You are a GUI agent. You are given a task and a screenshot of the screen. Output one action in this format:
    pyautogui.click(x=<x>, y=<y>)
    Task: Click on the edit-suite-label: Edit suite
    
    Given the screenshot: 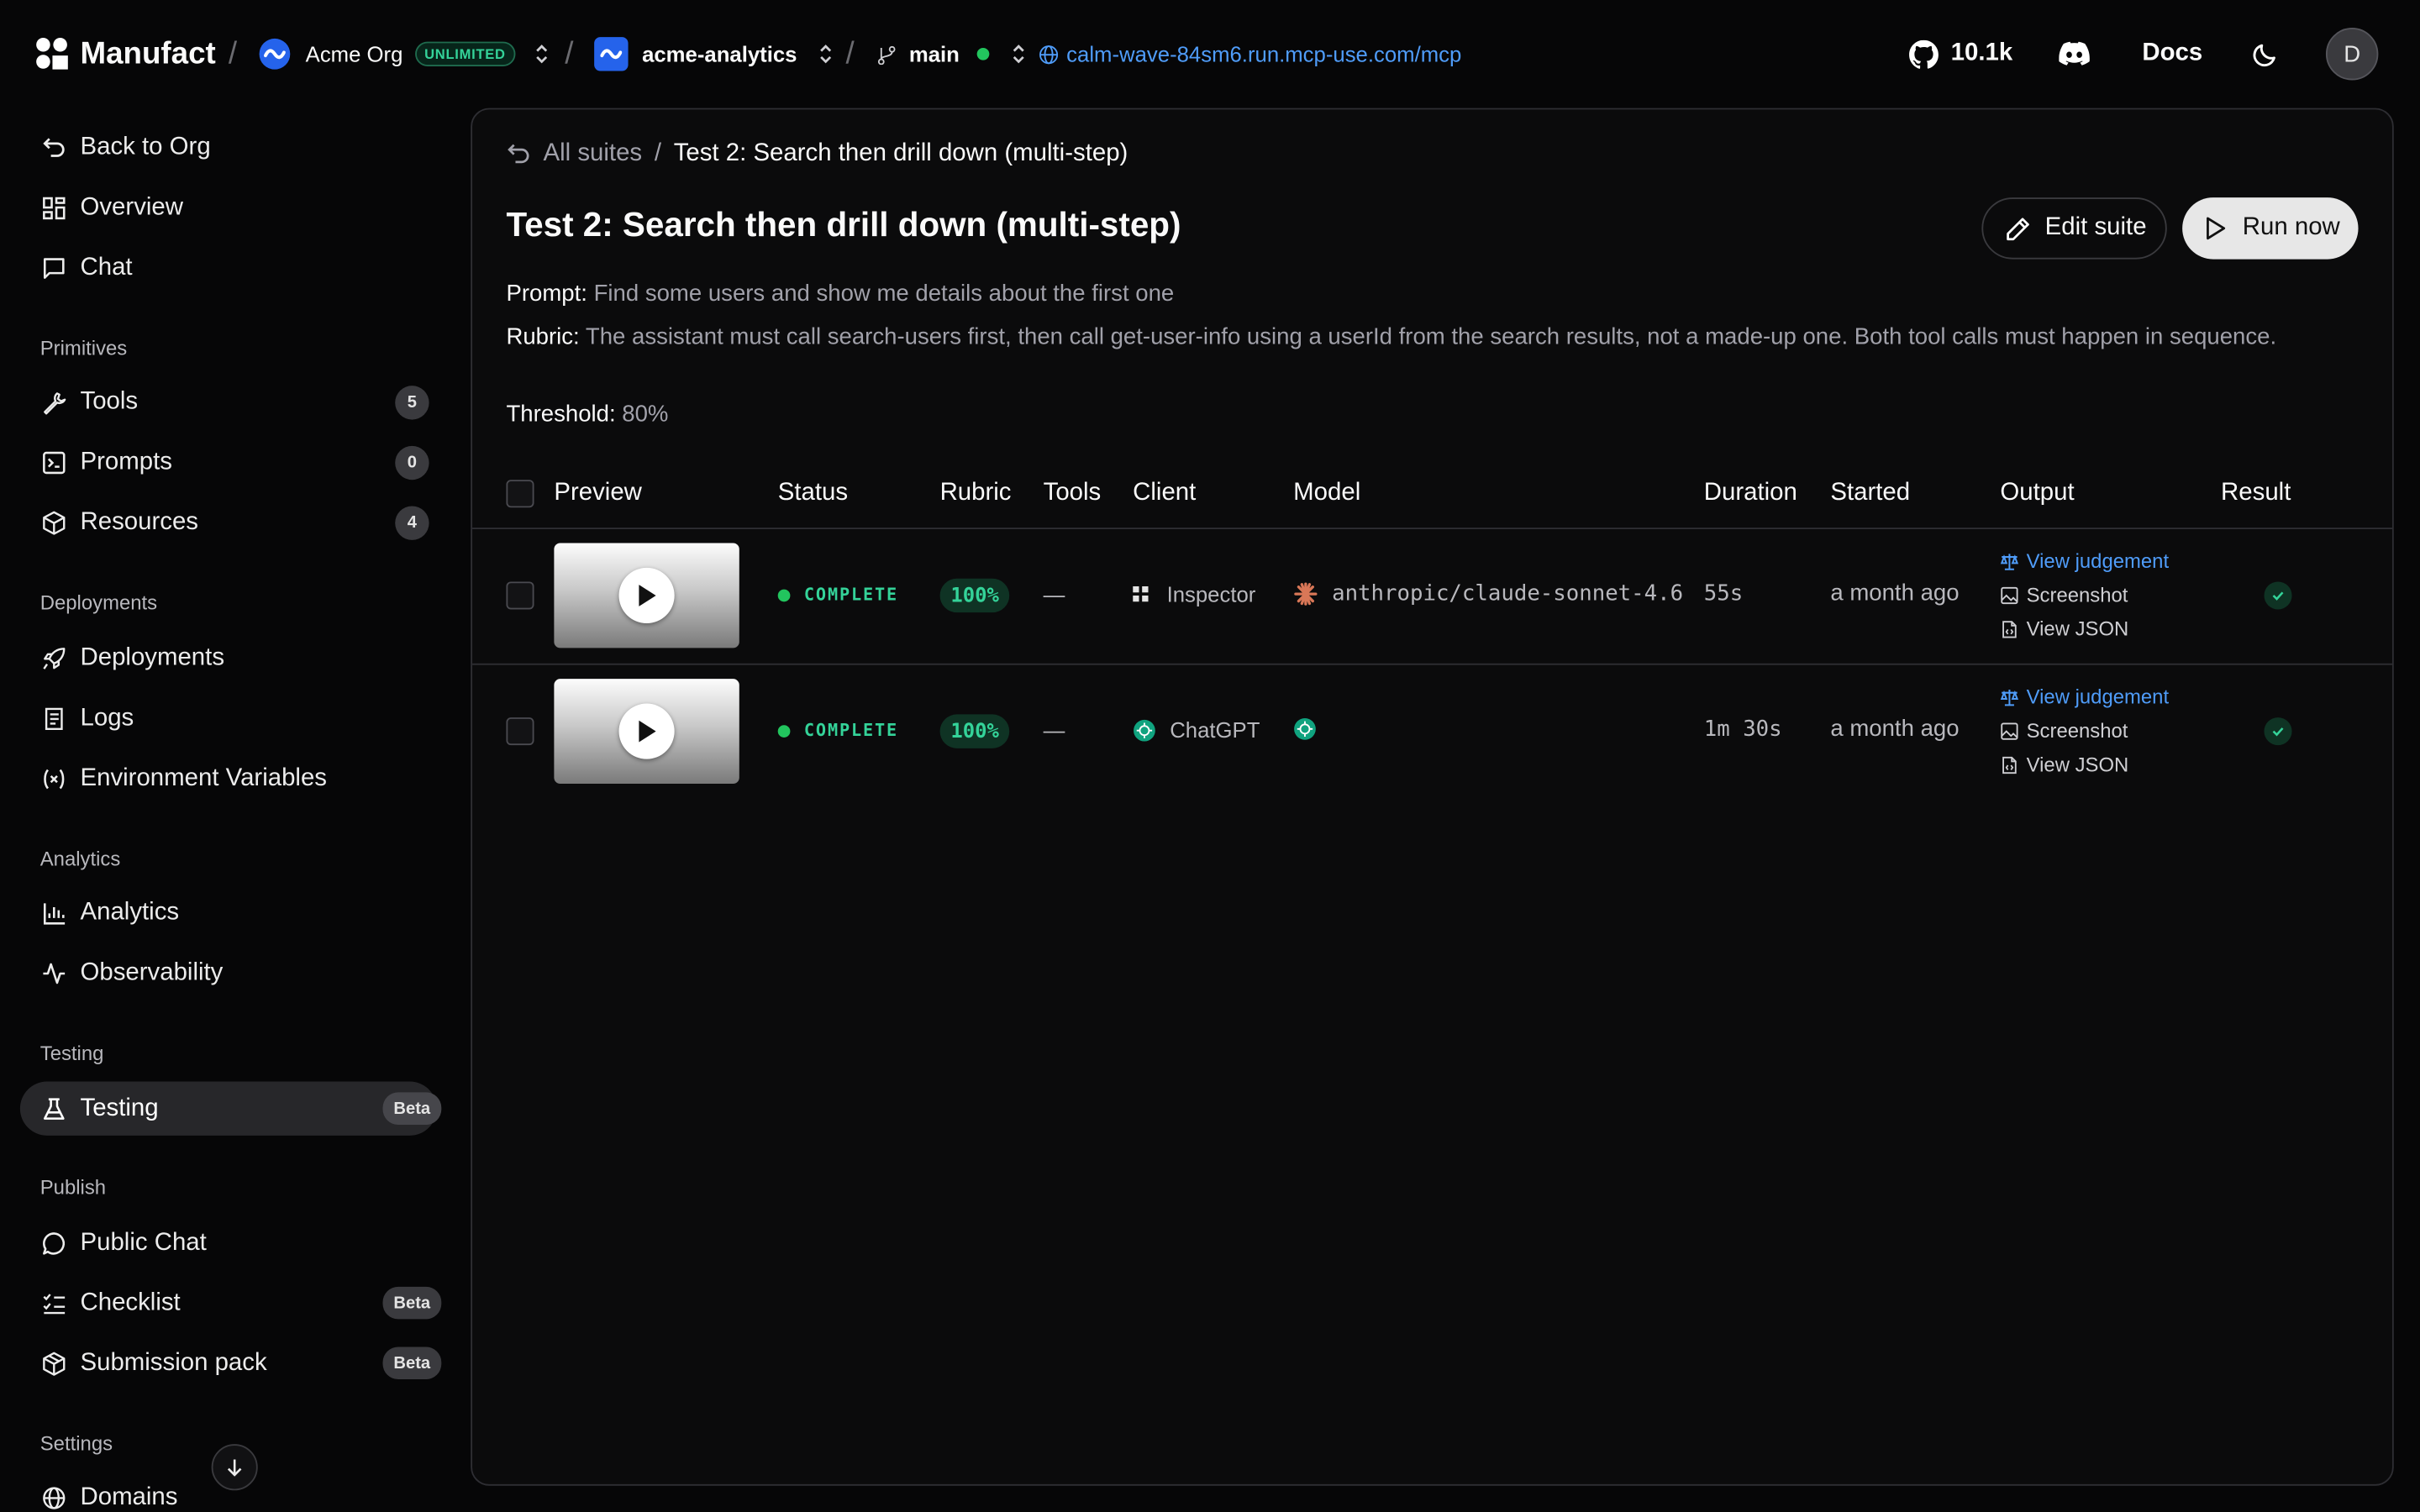 What is the action you would take?
    pyautogui.click(x=2095, y=227)
    